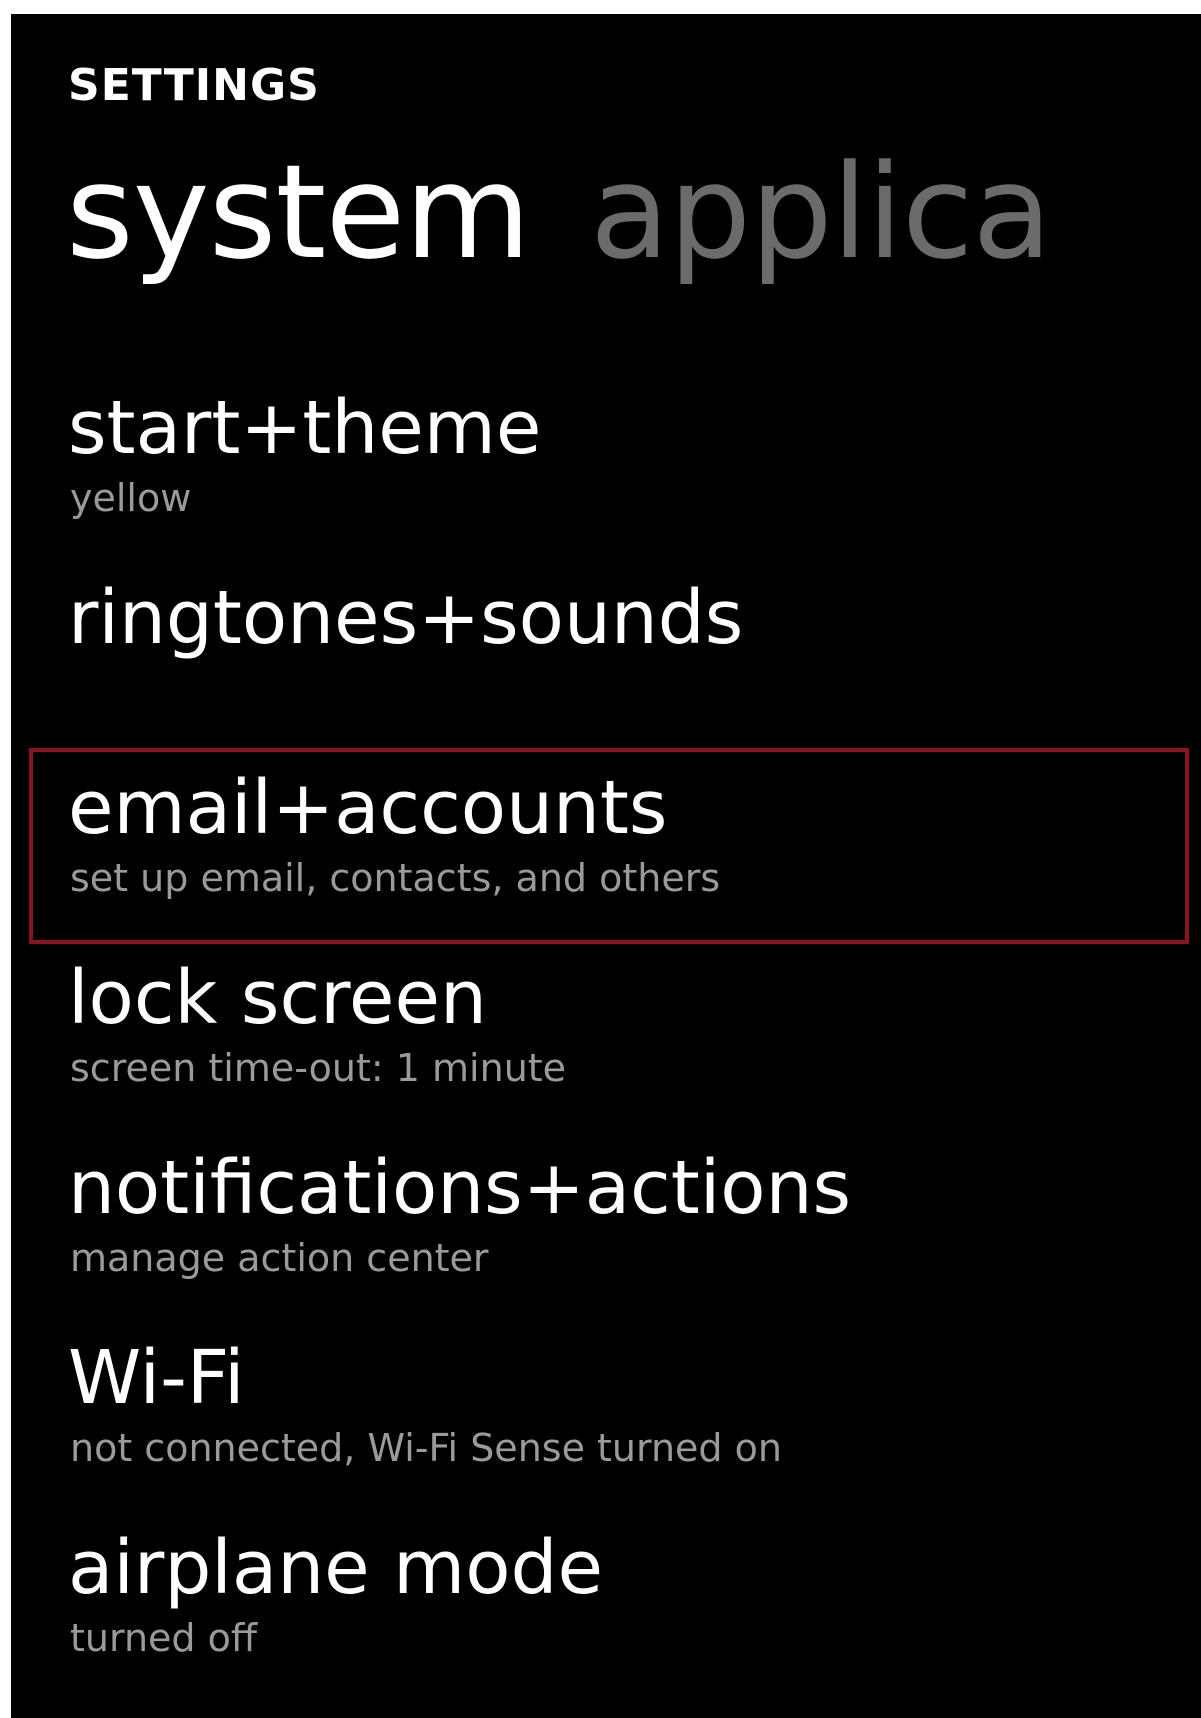 The width and height of the screenshot is (1201, 1718). I want to click on settings-item-subtitle: set up email, contacts, and others, so click(395, 878).